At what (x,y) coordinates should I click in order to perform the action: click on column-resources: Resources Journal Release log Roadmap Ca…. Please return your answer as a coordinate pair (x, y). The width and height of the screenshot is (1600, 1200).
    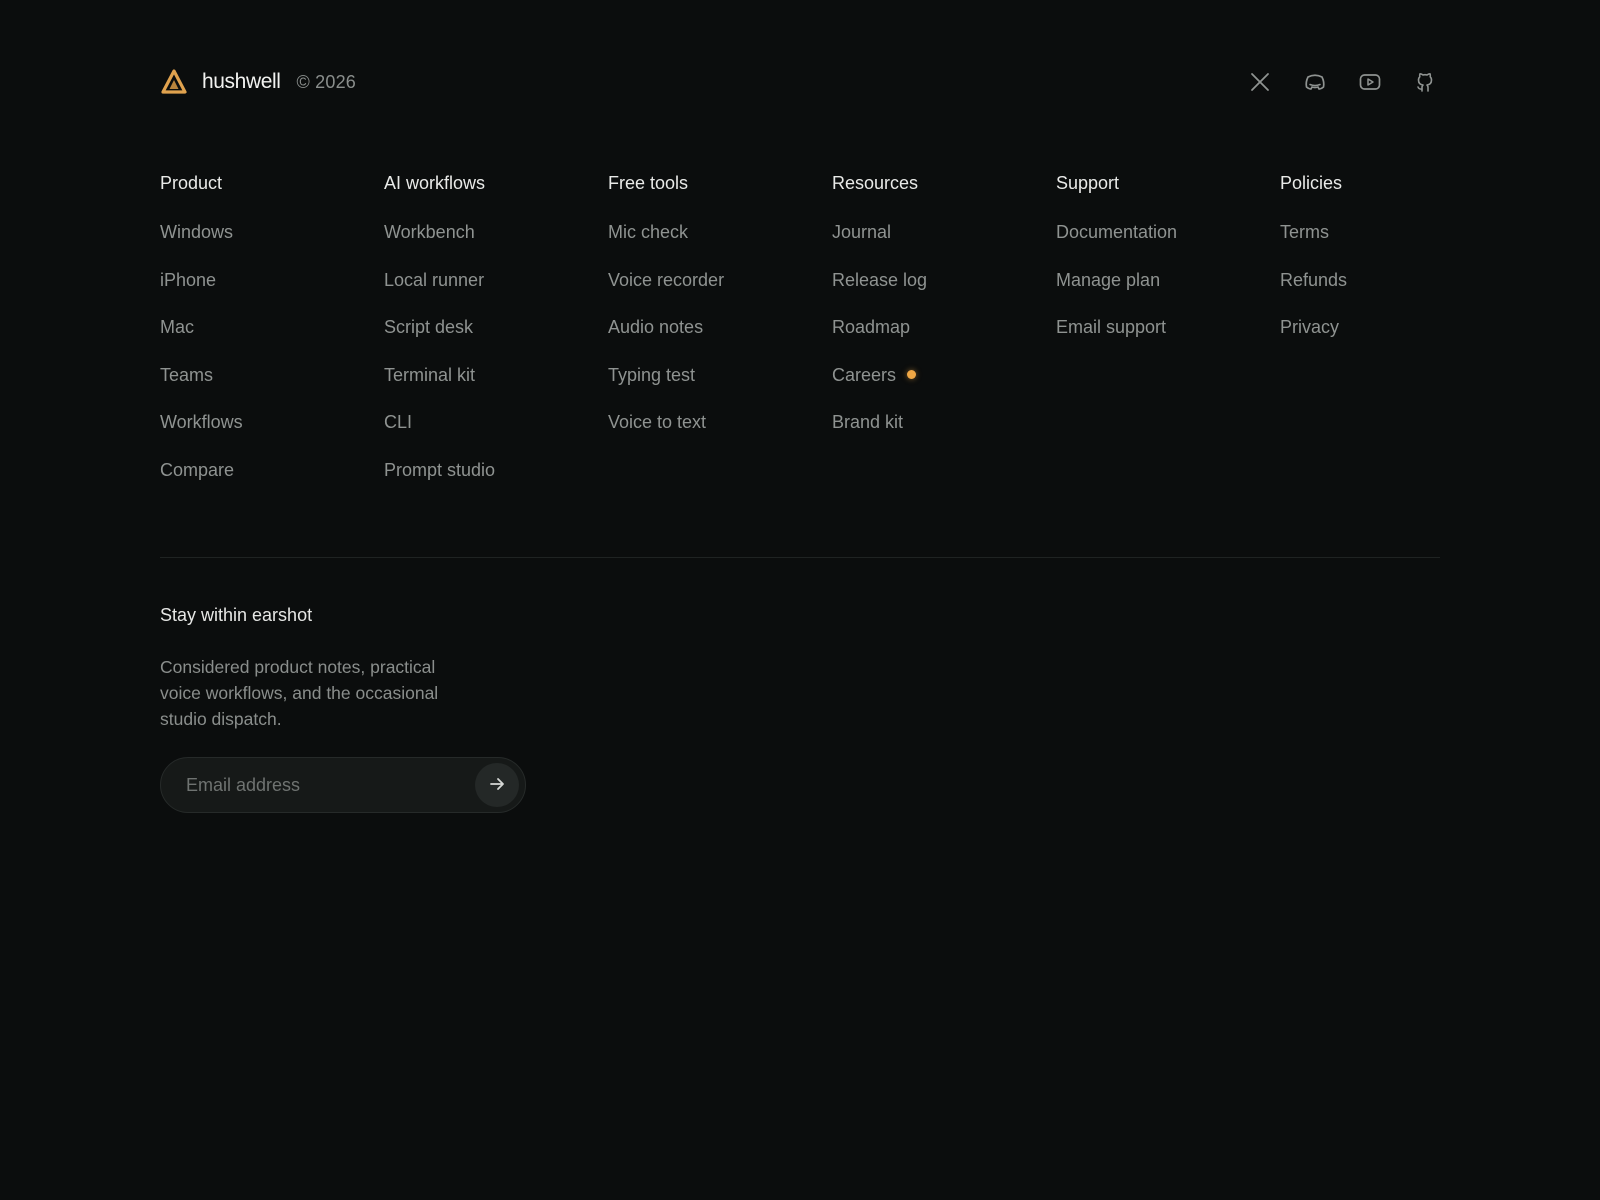
    Looking at the image, I should click on (944, 339).